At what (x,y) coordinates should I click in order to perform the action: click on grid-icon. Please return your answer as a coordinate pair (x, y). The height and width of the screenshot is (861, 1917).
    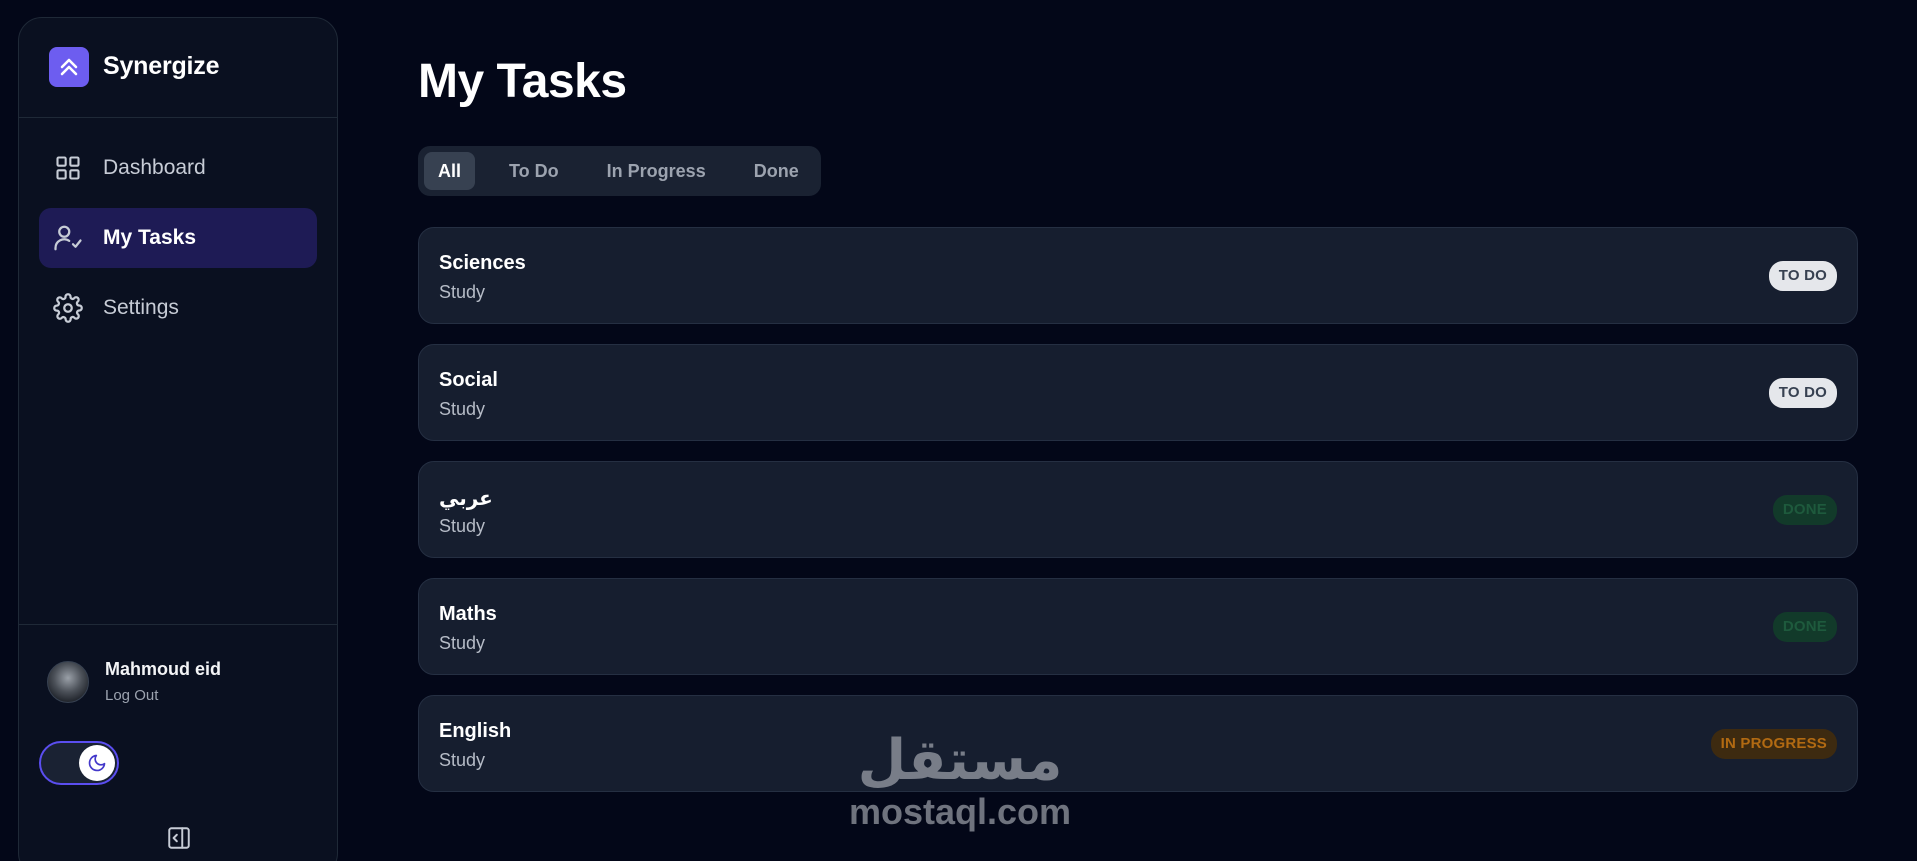
    Looking at the image, I should click on (68, 168).